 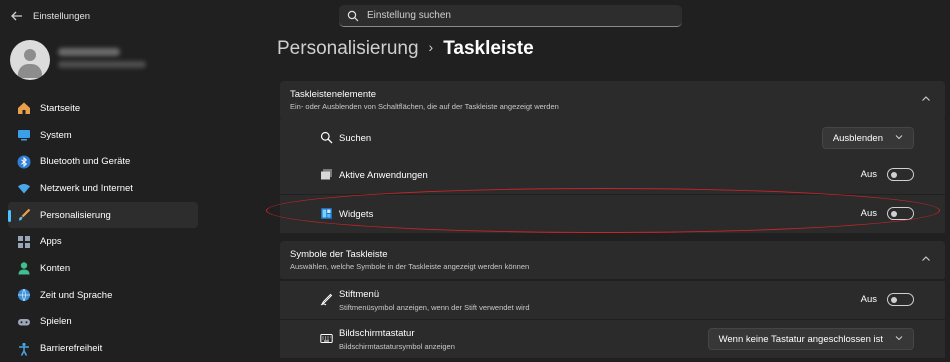 I want to click on search-placeholder: Einstellung suchen, so click(x=409, y=15).